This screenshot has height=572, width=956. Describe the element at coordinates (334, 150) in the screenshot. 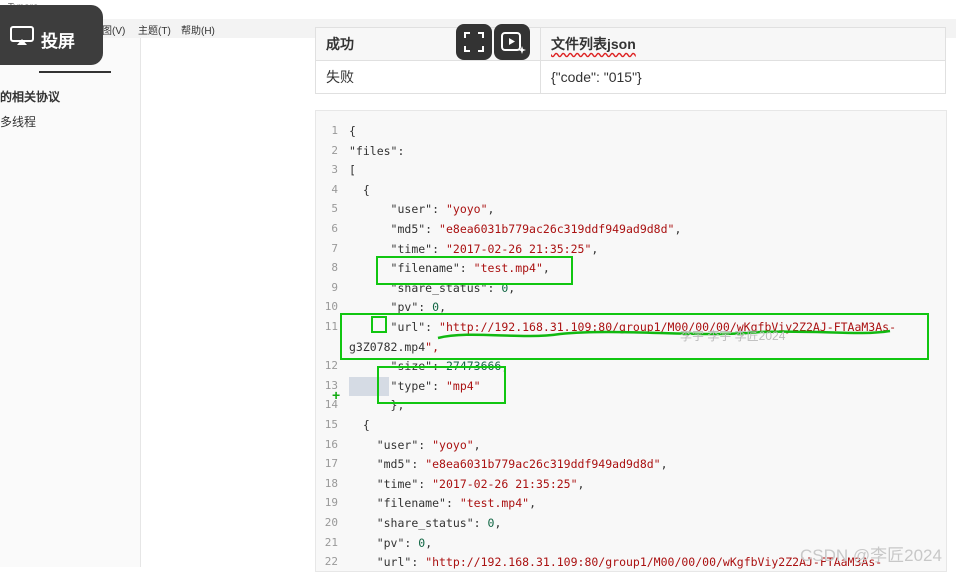

I see `line-number: 2` at that location.